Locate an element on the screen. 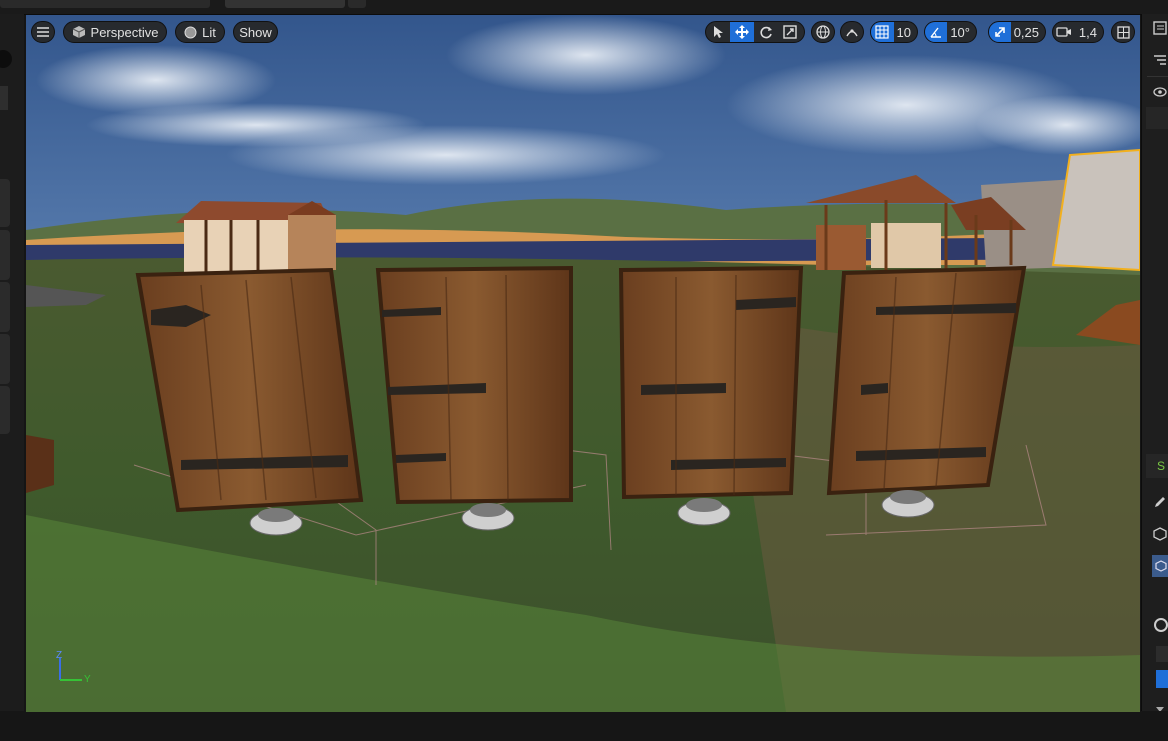  globe-icon is located at coordinates (823, 32).